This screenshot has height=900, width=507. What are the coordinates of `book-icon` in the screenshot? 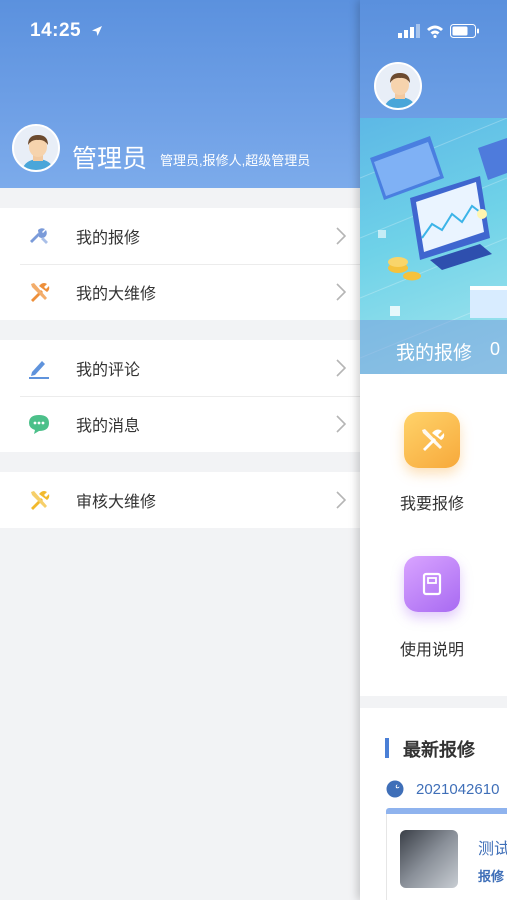 It's located at (432, 584).